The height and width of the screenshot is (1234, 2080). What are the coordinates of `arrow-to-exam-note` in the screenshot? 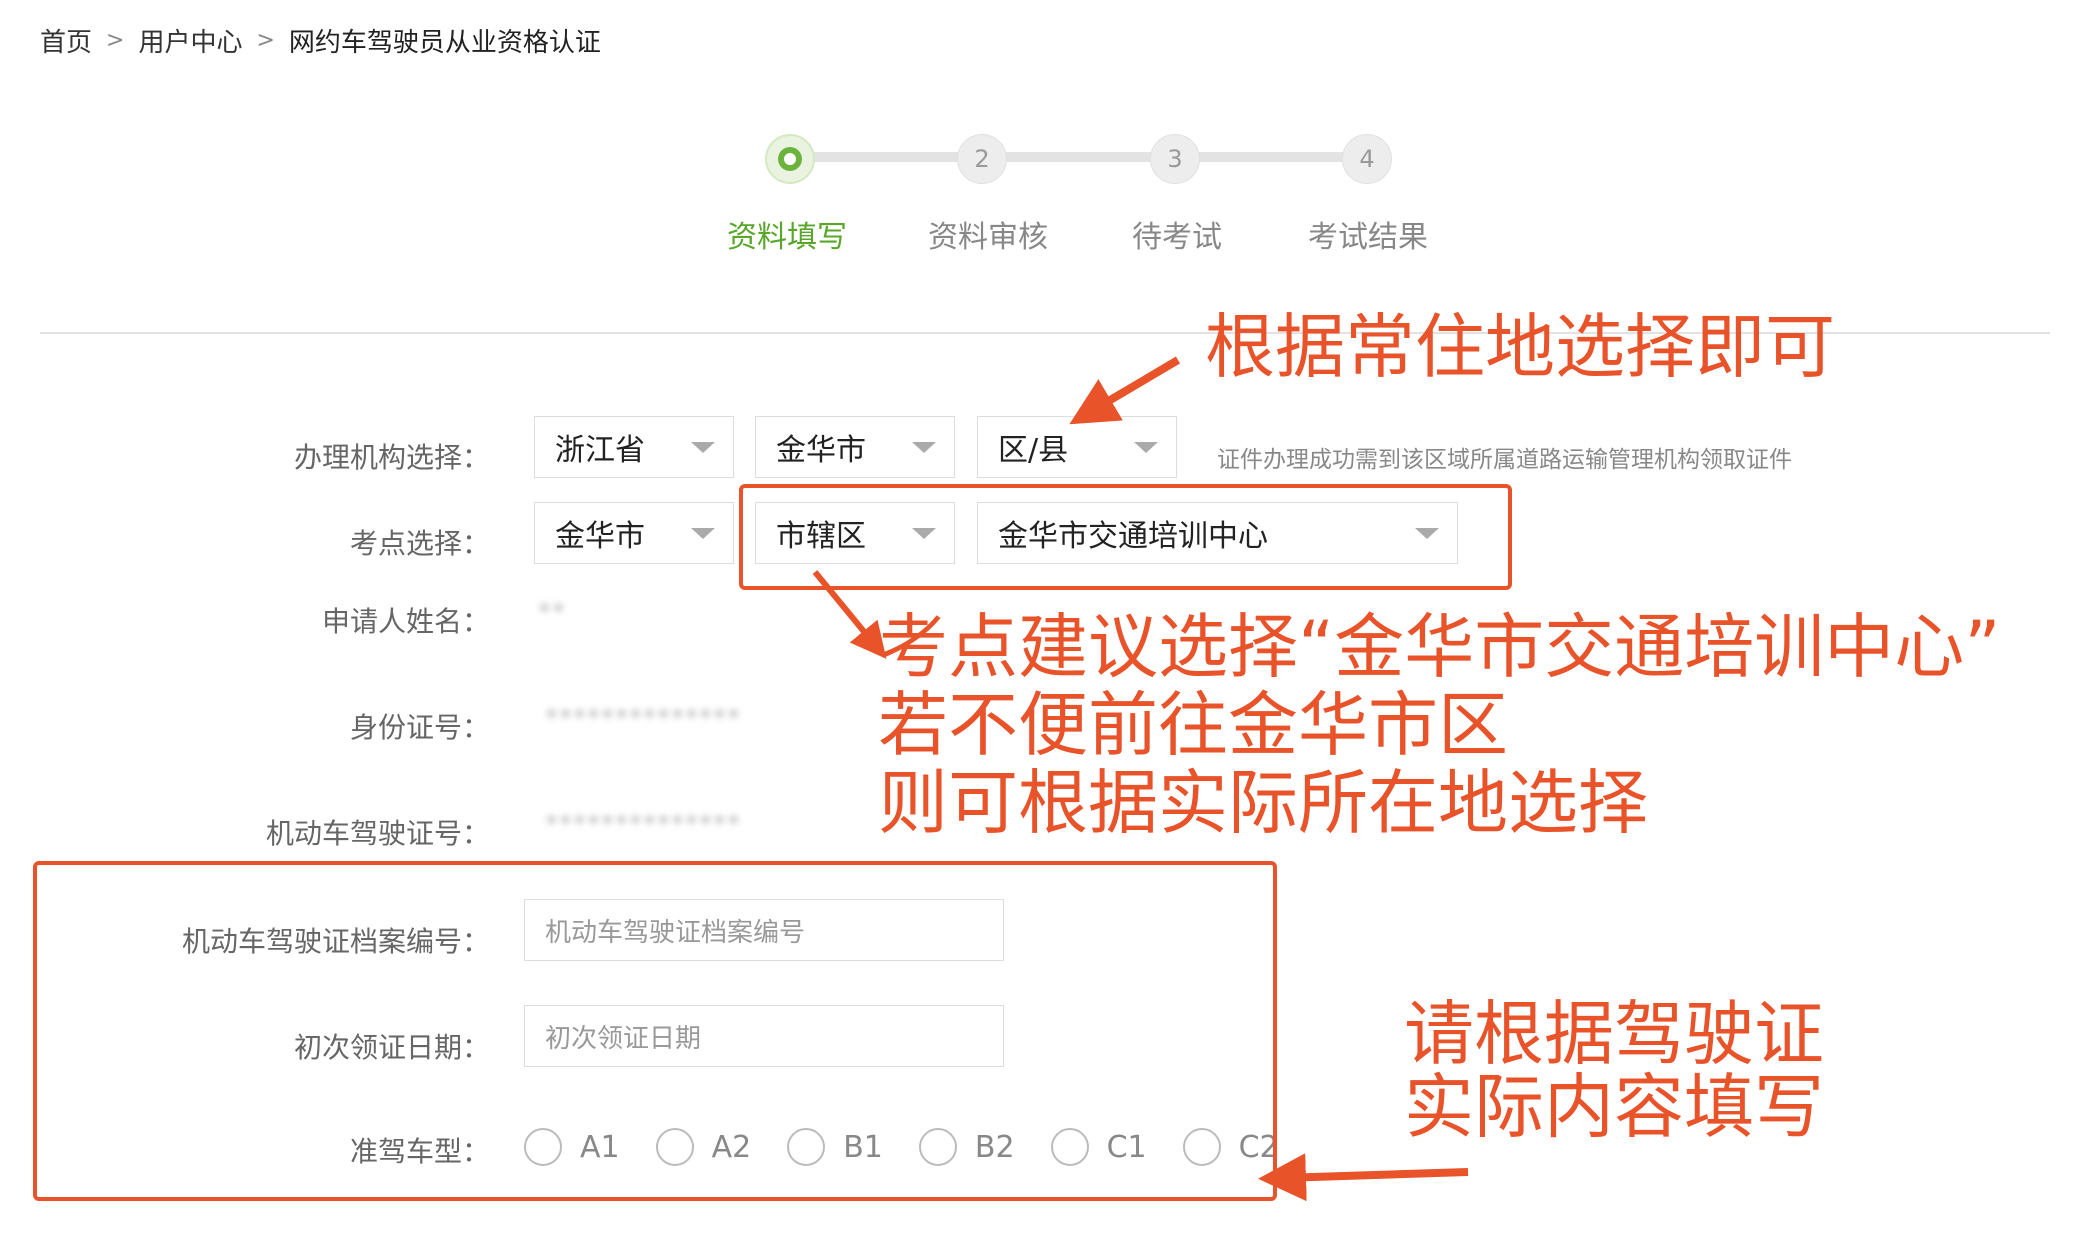 It's located at (849, 614).